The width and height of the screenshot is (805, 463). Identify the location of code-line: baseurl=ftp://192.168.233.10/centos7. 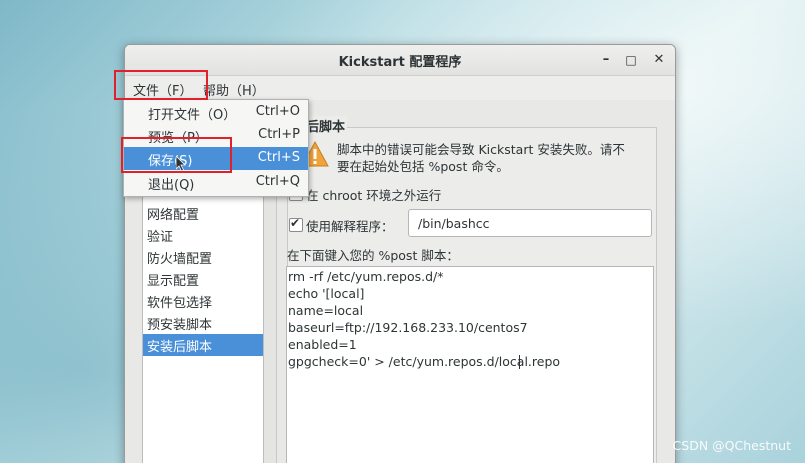
(408, 327).